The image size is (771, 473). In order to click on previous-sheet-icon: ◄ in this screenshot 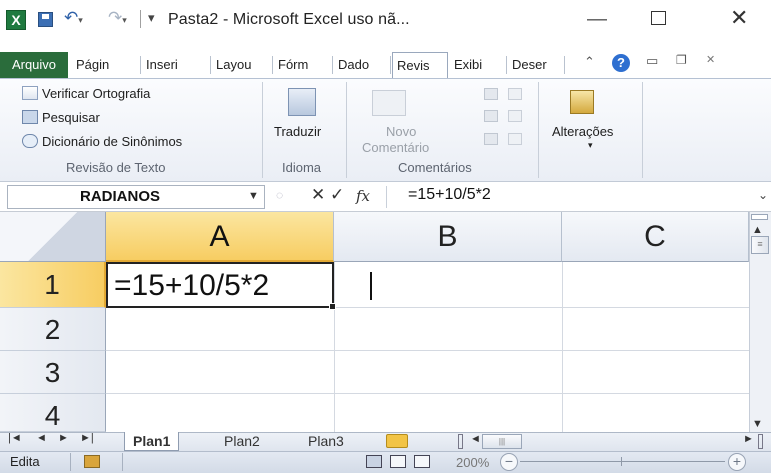, I will do `click(41, 438)`.